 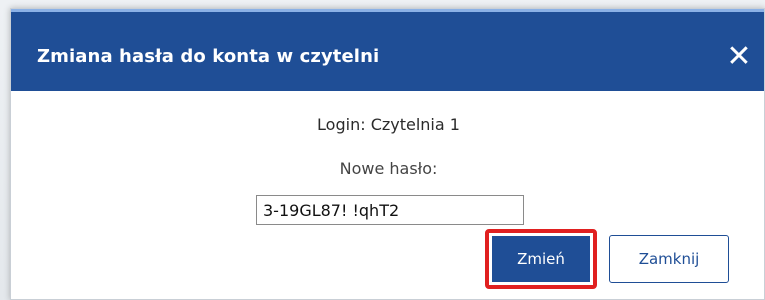 What do you see at coordinates (388, 124) in the screenshot?
I see `login-label: Login: Czytelnia 1` at bounding box center [388, 124].